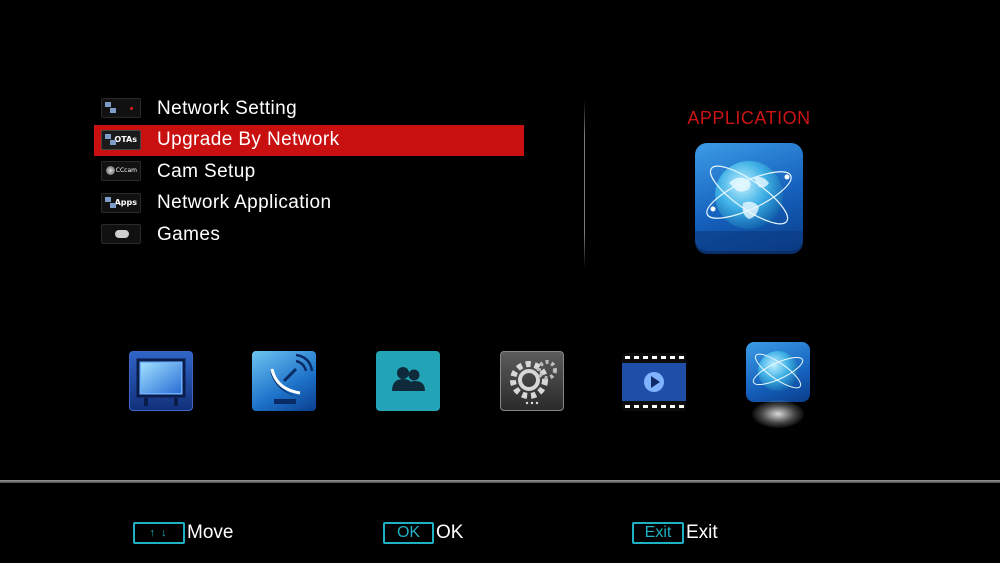 Image resolution: width=1000 pixels, height=563 pixels. I want to click on ota-icon: OTAs, so click(121, 139).